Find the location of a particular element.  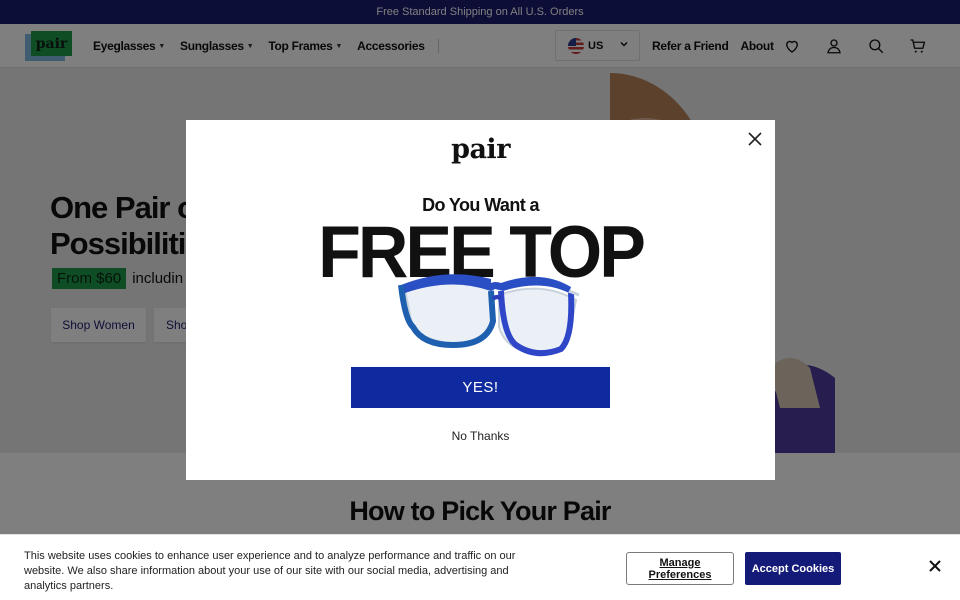

no-thanks-link: No Thanks is located at coordinates (480, 436).